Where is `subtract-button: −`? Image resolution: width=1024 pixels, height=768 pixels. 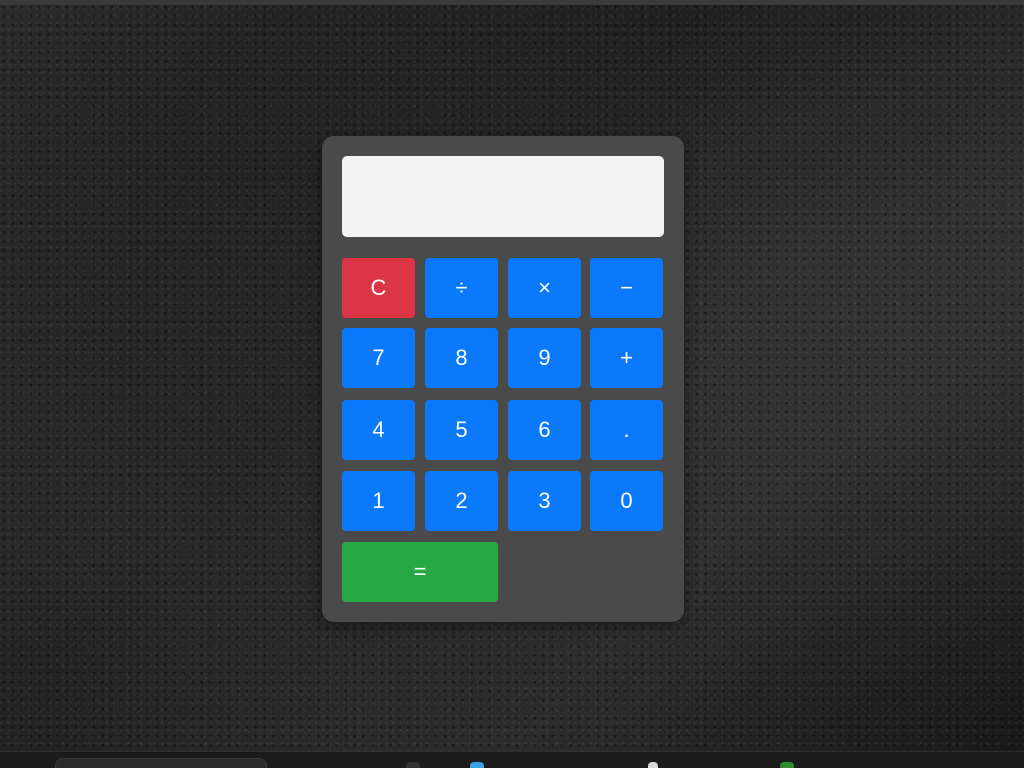
subtract-button: − is located at coordinates (626, 288).